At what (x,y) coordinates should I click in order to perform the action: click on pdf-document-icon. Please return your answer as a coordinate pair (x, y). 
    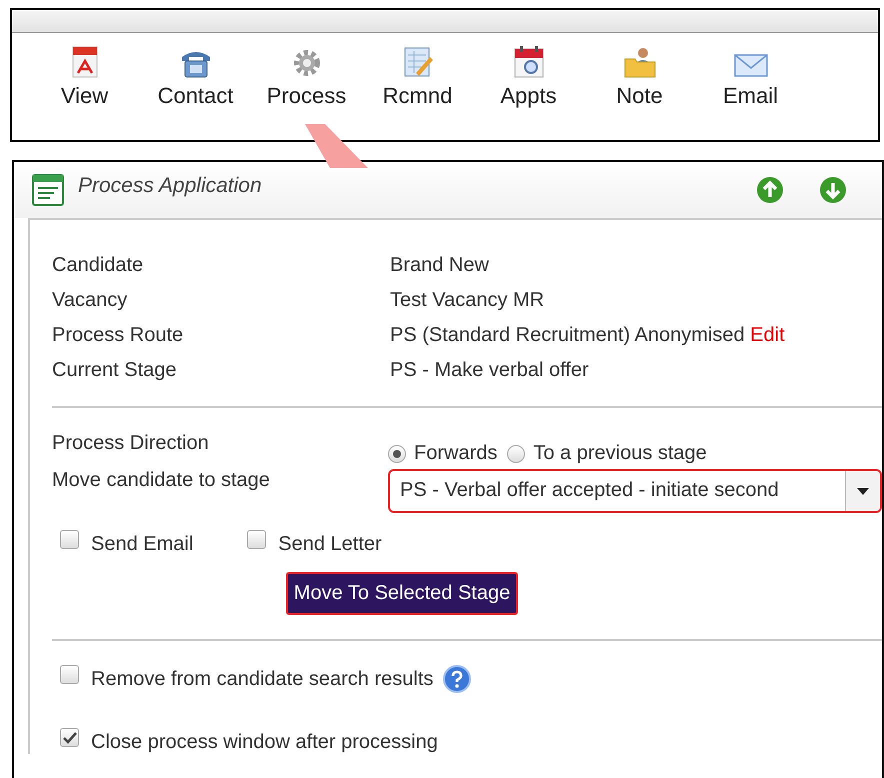
    Looking at the image, I should click on (85, 62).